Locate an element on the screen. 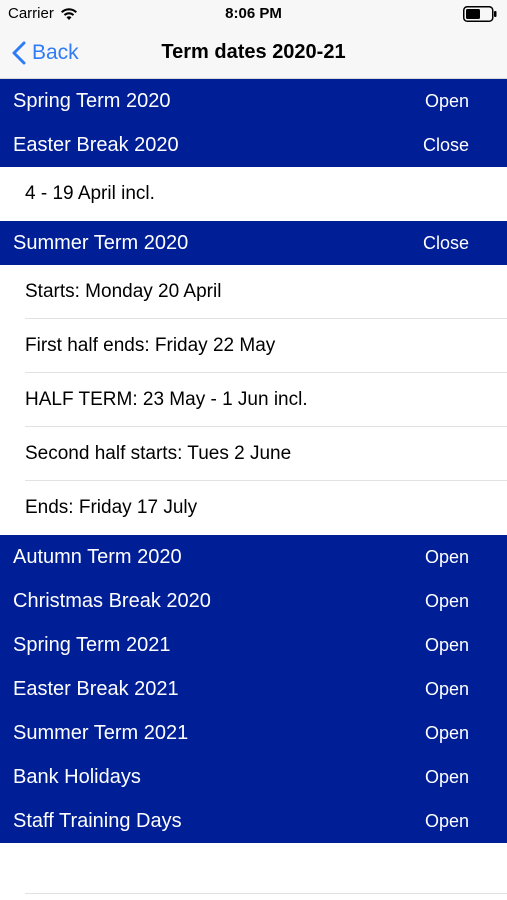 The height and width of the screenshot is (900, 507). section-title: Christmas Break 2020 is located at coordinates (112, 600).